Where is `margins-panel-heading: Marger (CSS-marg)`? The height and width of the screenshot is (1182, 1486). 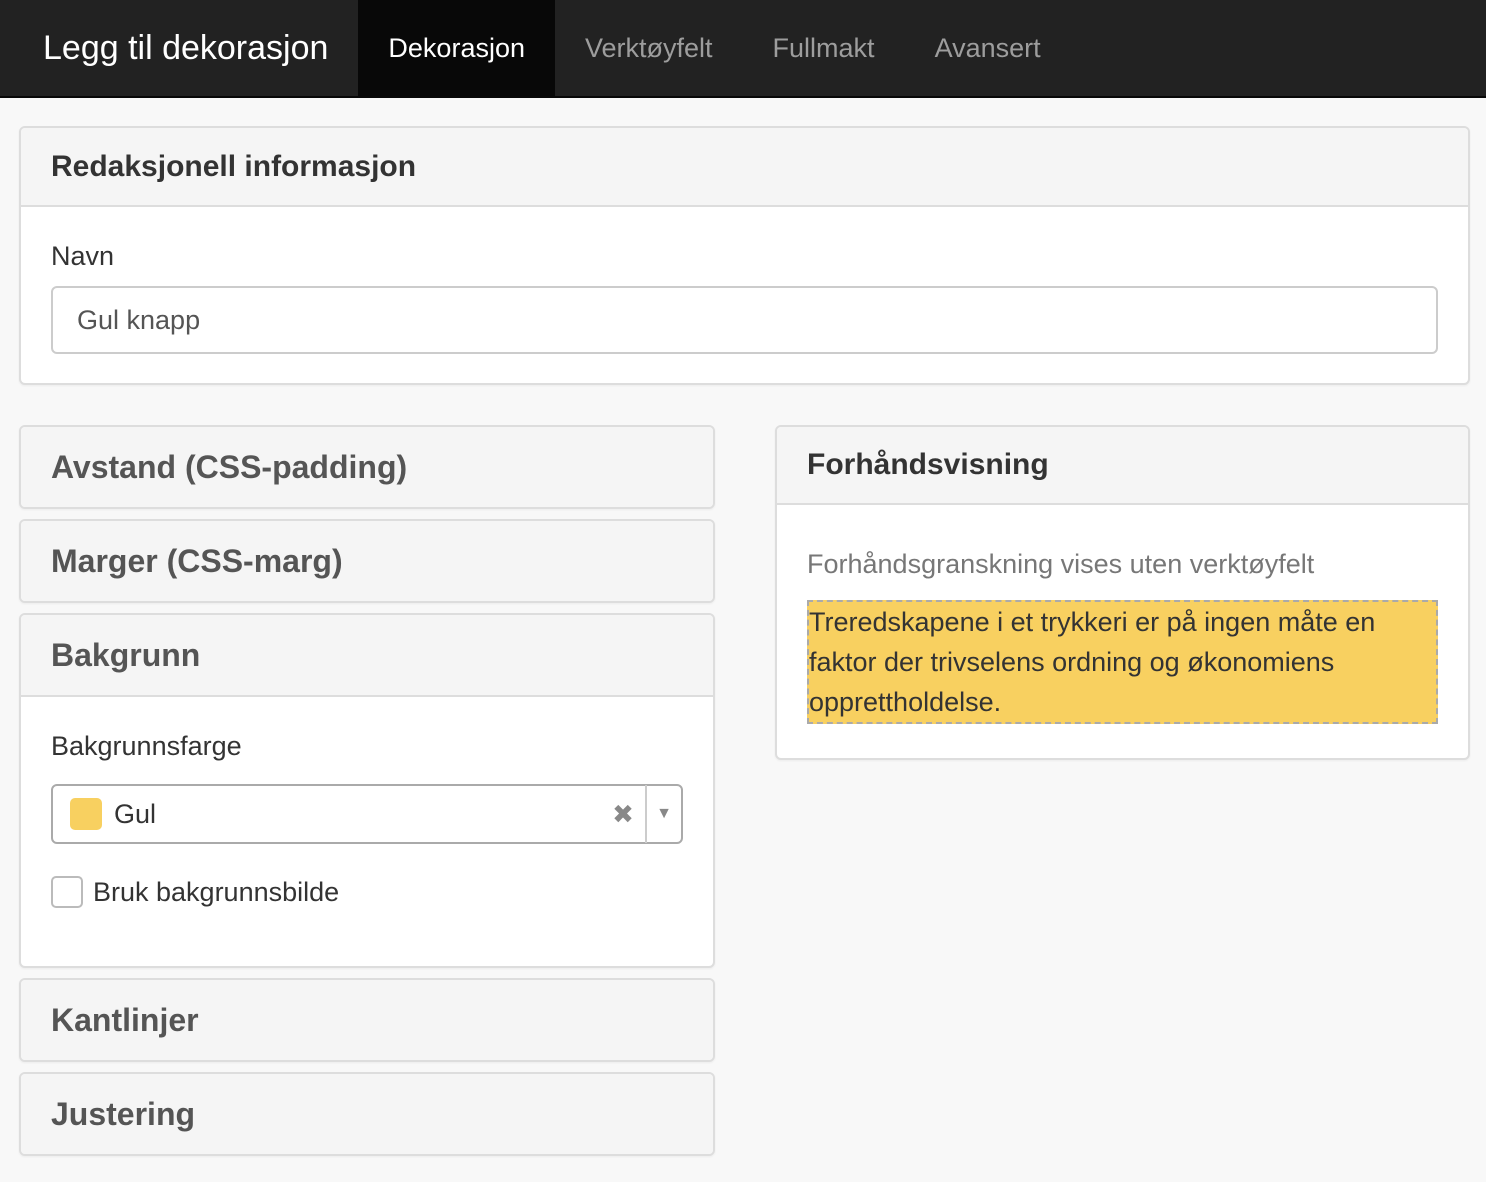
margins-panel-heading: Marger (CSS-marg) is located at coordinates (367, 561).